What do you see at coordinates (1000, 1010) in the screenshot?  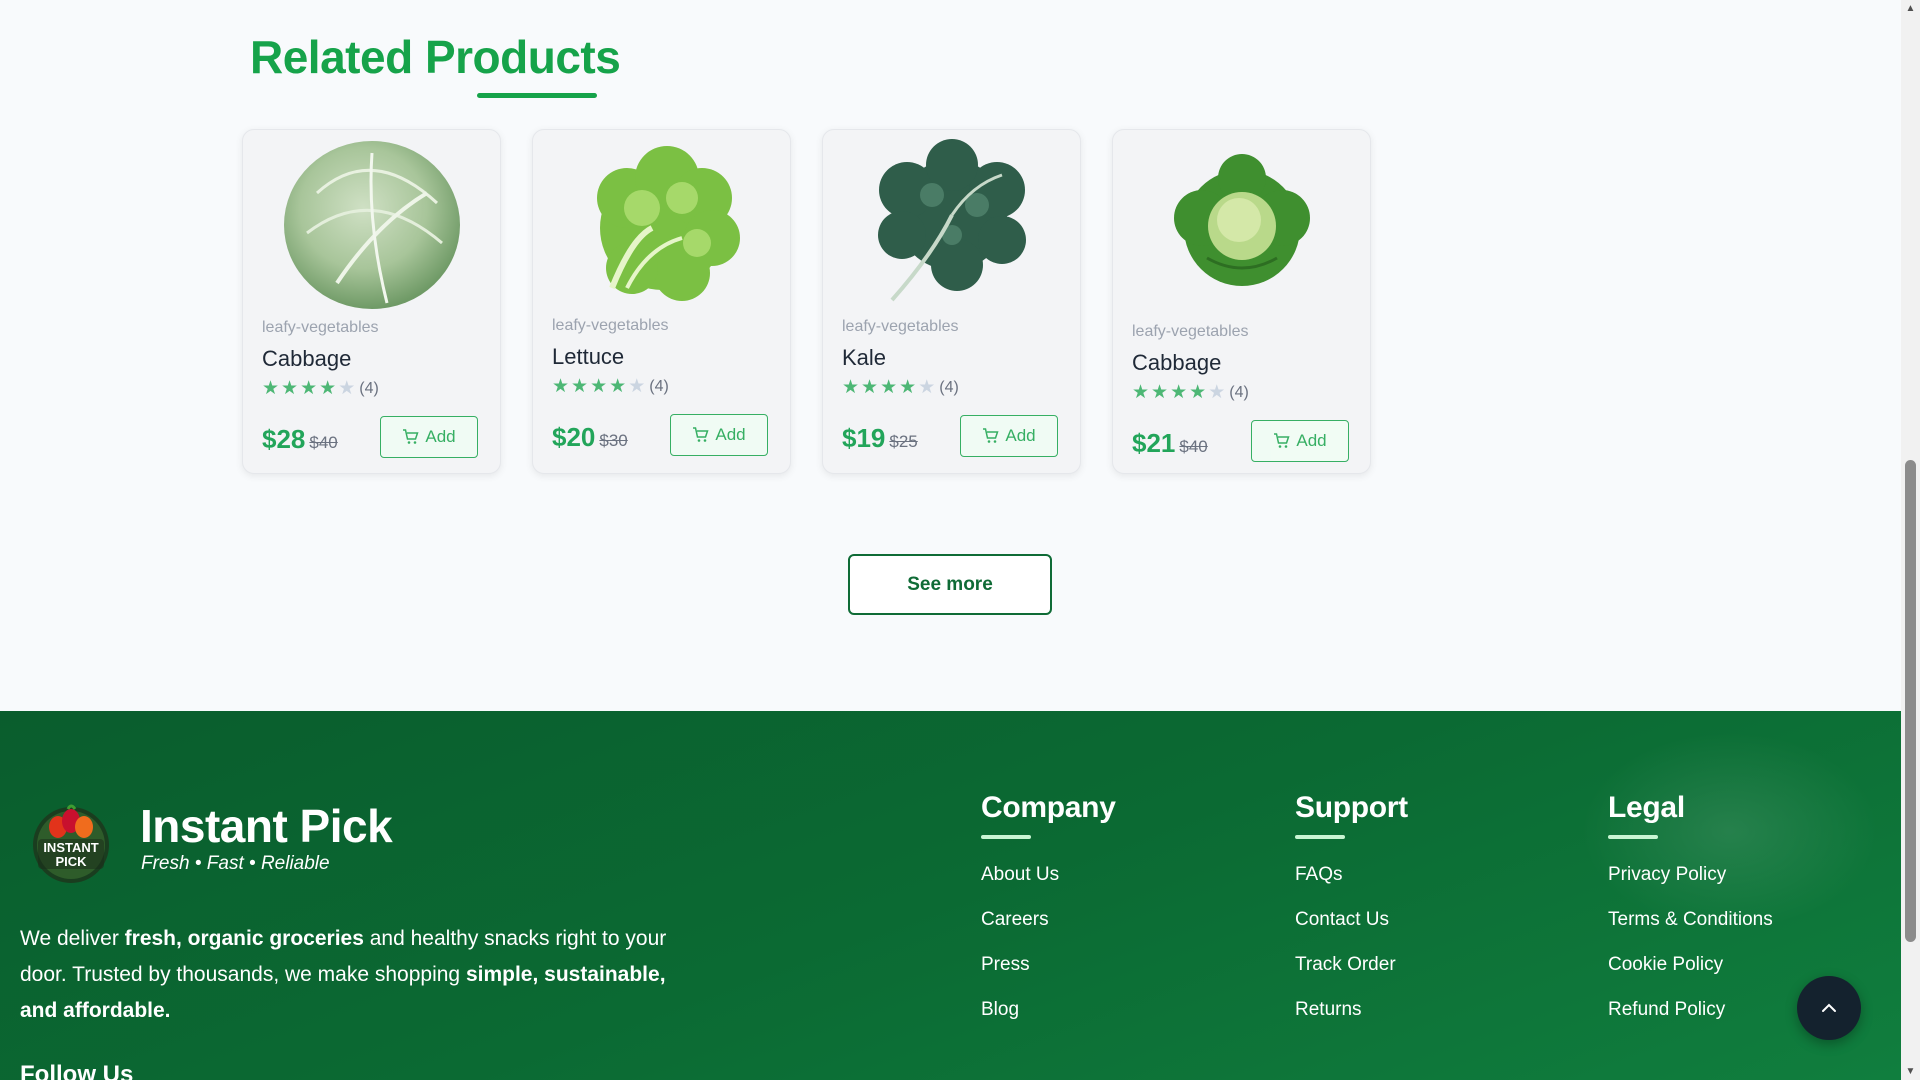 I see `link-blog: Blog` at bounding box center [1000, 1010].